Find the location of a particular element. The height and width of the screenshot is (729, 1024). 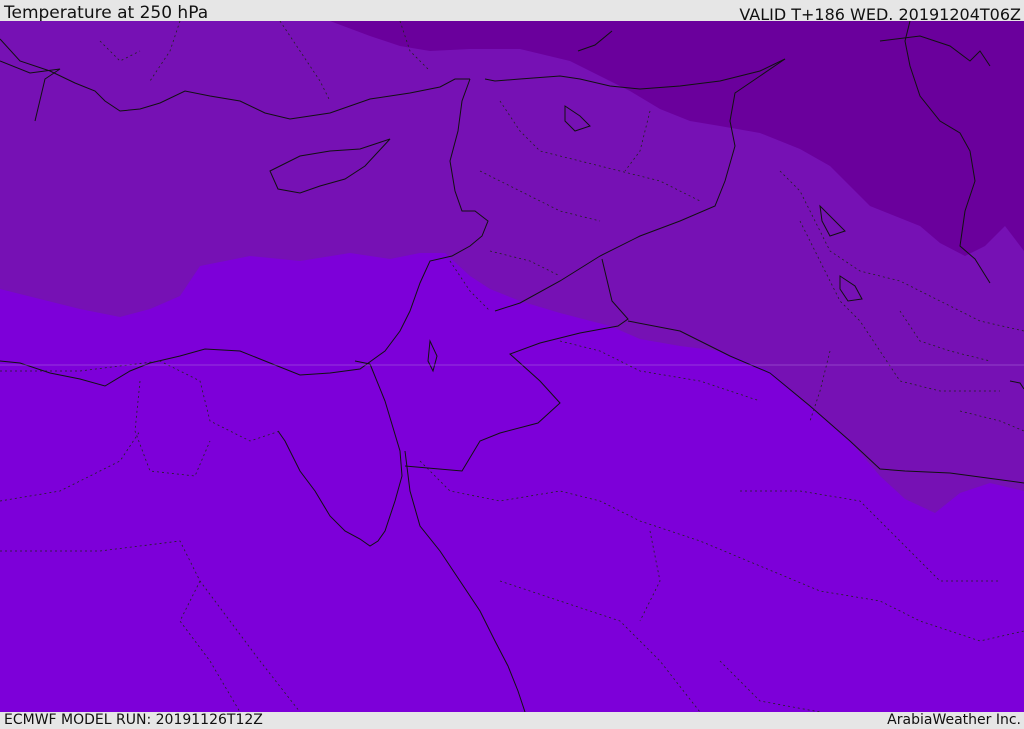

model-run: ECMWF MODEL RUN: 20191126T12Z is located at coordinates (133, 720).